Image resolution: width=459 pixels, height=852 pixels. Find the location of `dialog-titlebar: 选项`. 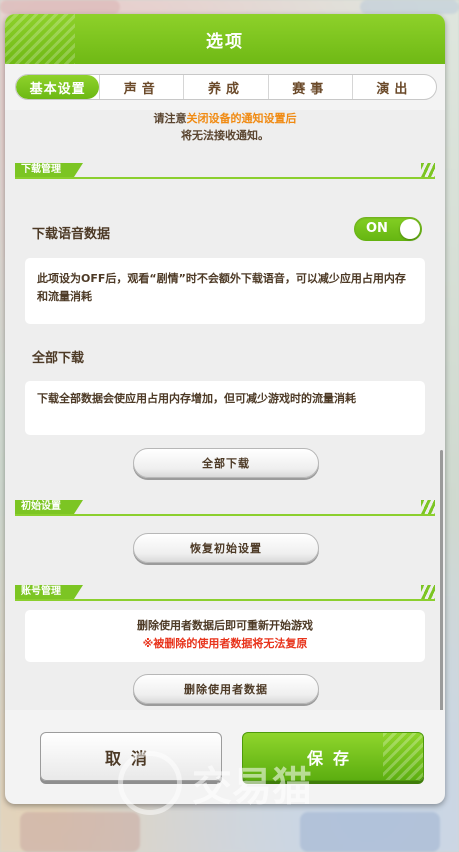

dialog-titlebar: 选项 is located at coordinates (225, 39).